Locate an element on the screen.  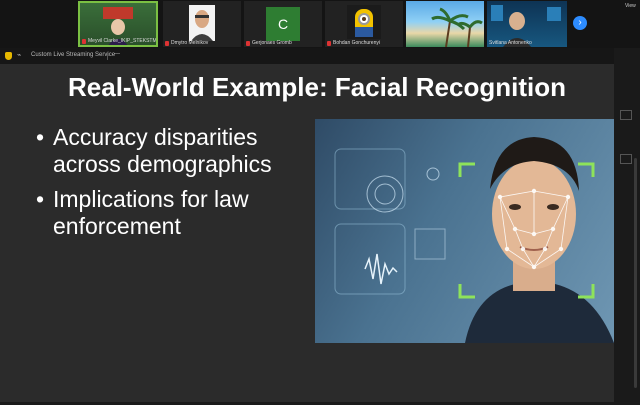
next-page-button: › is located at coordinates (580, 23).